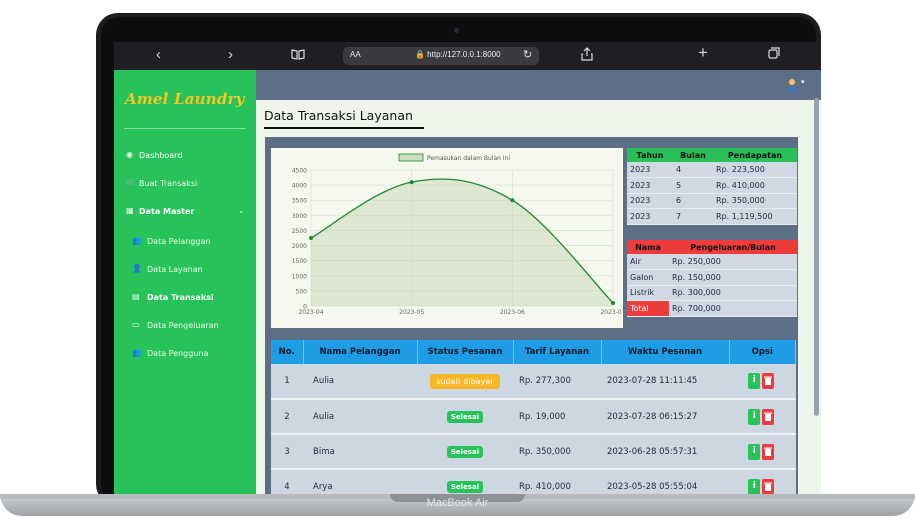 The image size is (915, 525). Describe the element at coordinates (161, 155) in the screenshot. I see `sidebar-item-label: Dashboard` at that location.